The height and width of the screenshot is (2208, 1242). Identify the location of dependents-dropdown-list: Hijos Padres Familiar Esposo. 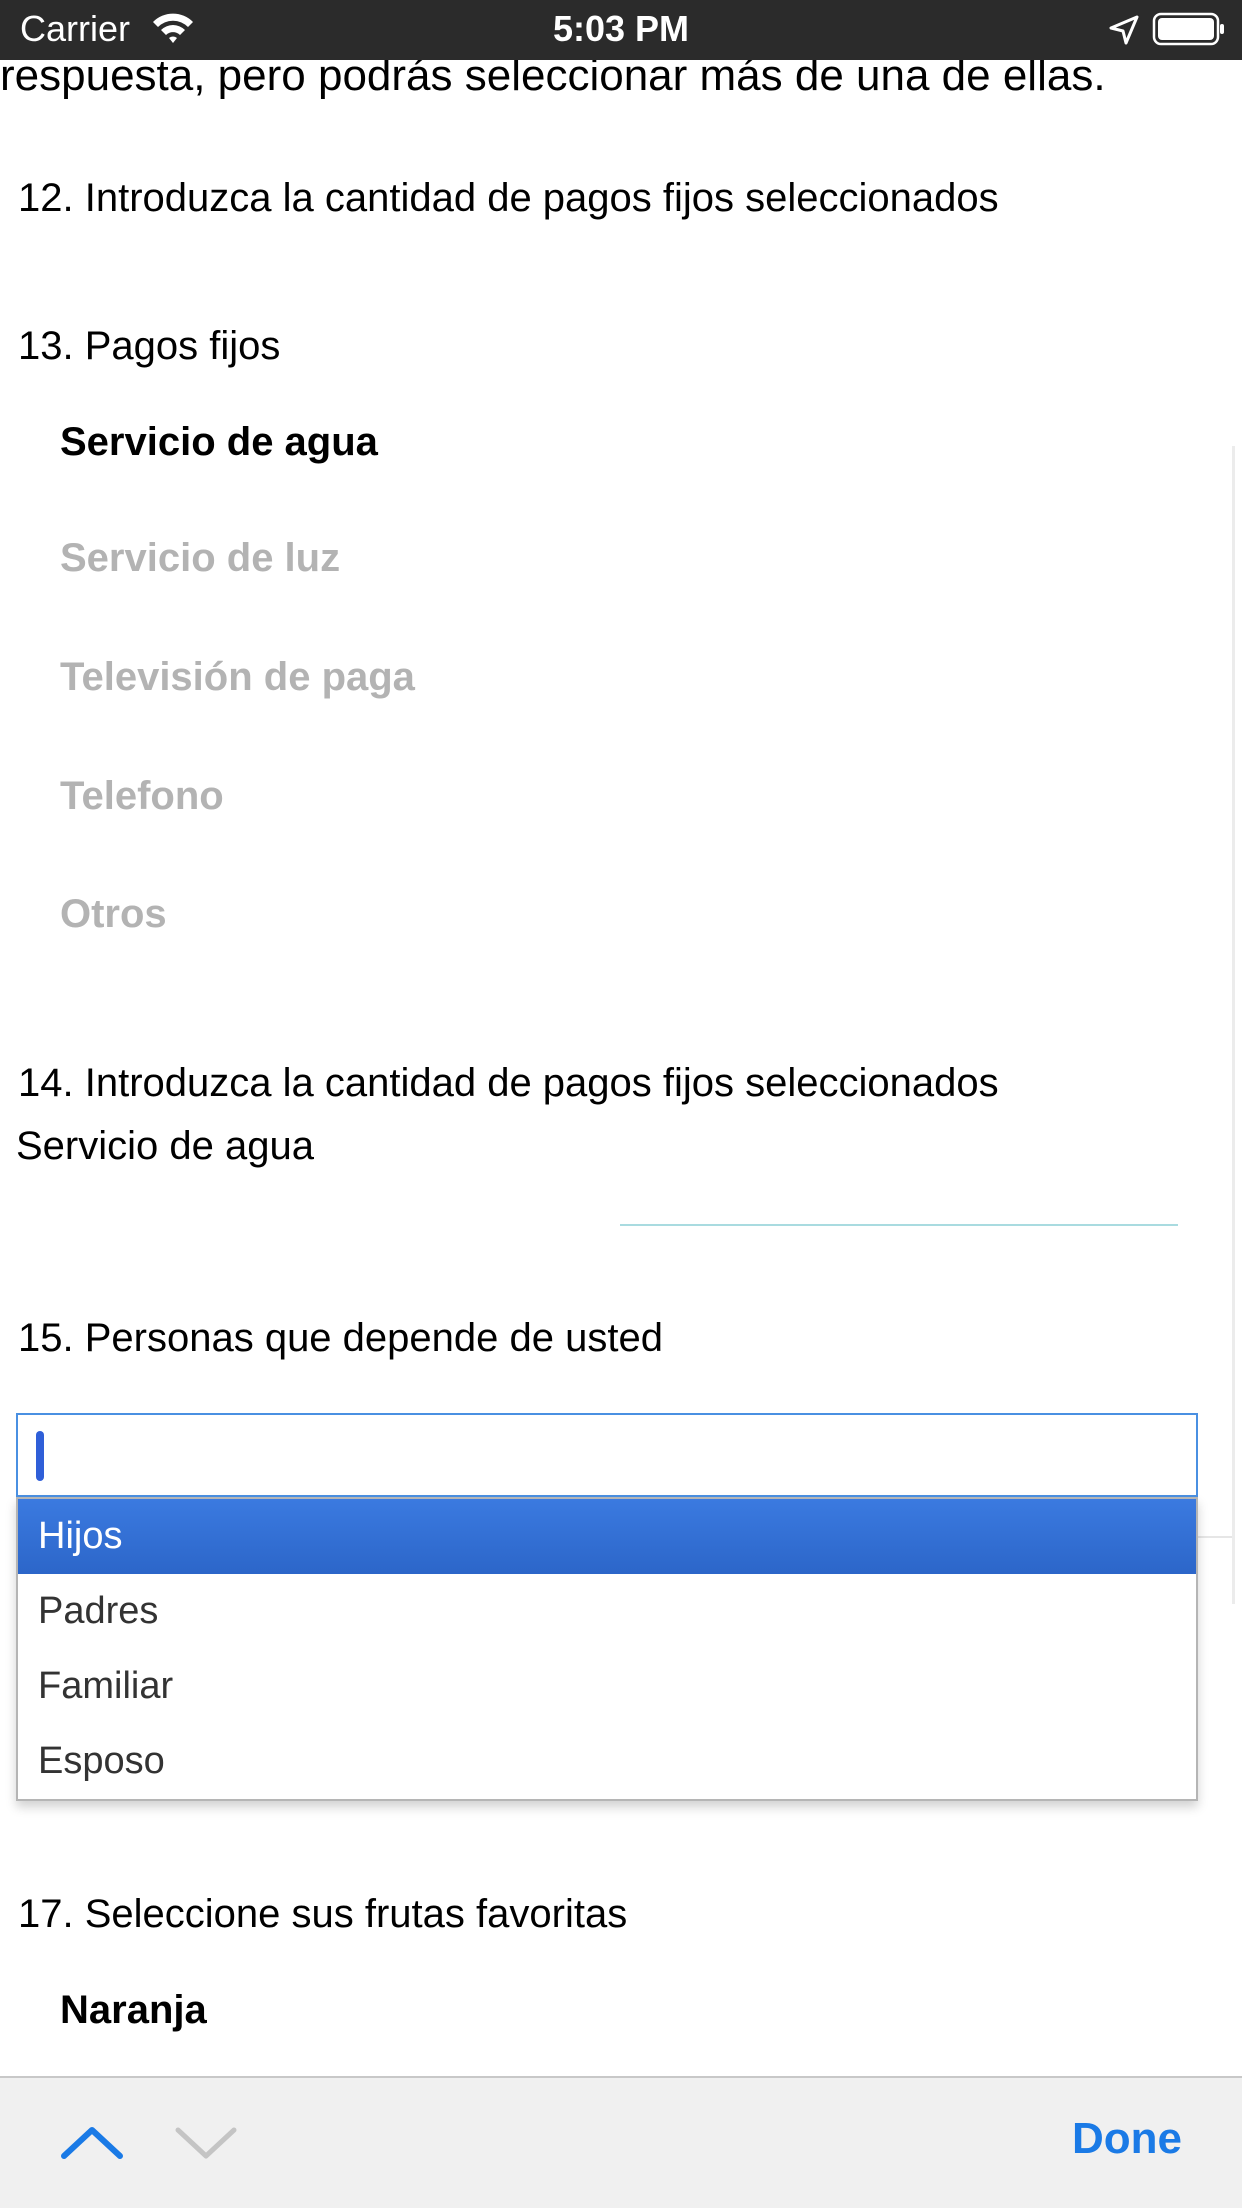
(607, 1649).